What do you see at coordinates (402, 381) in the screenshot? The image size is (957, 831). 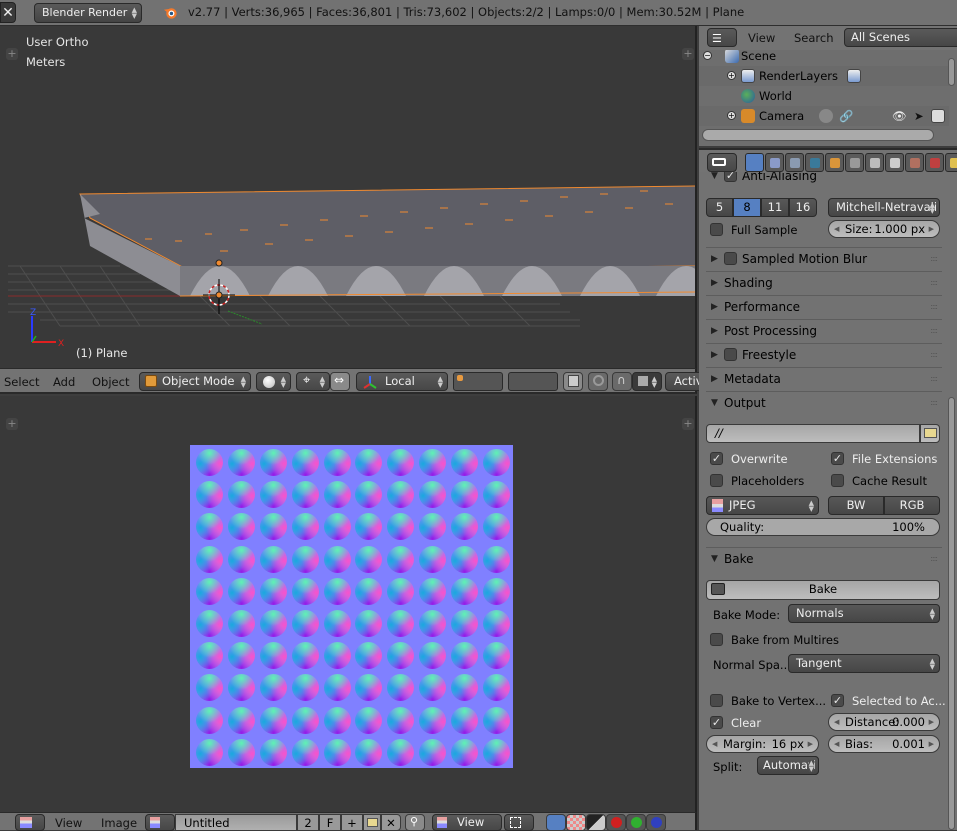 I see `transform-orientation-select: Local ▲ ▼` at bounding box center [402, 381].